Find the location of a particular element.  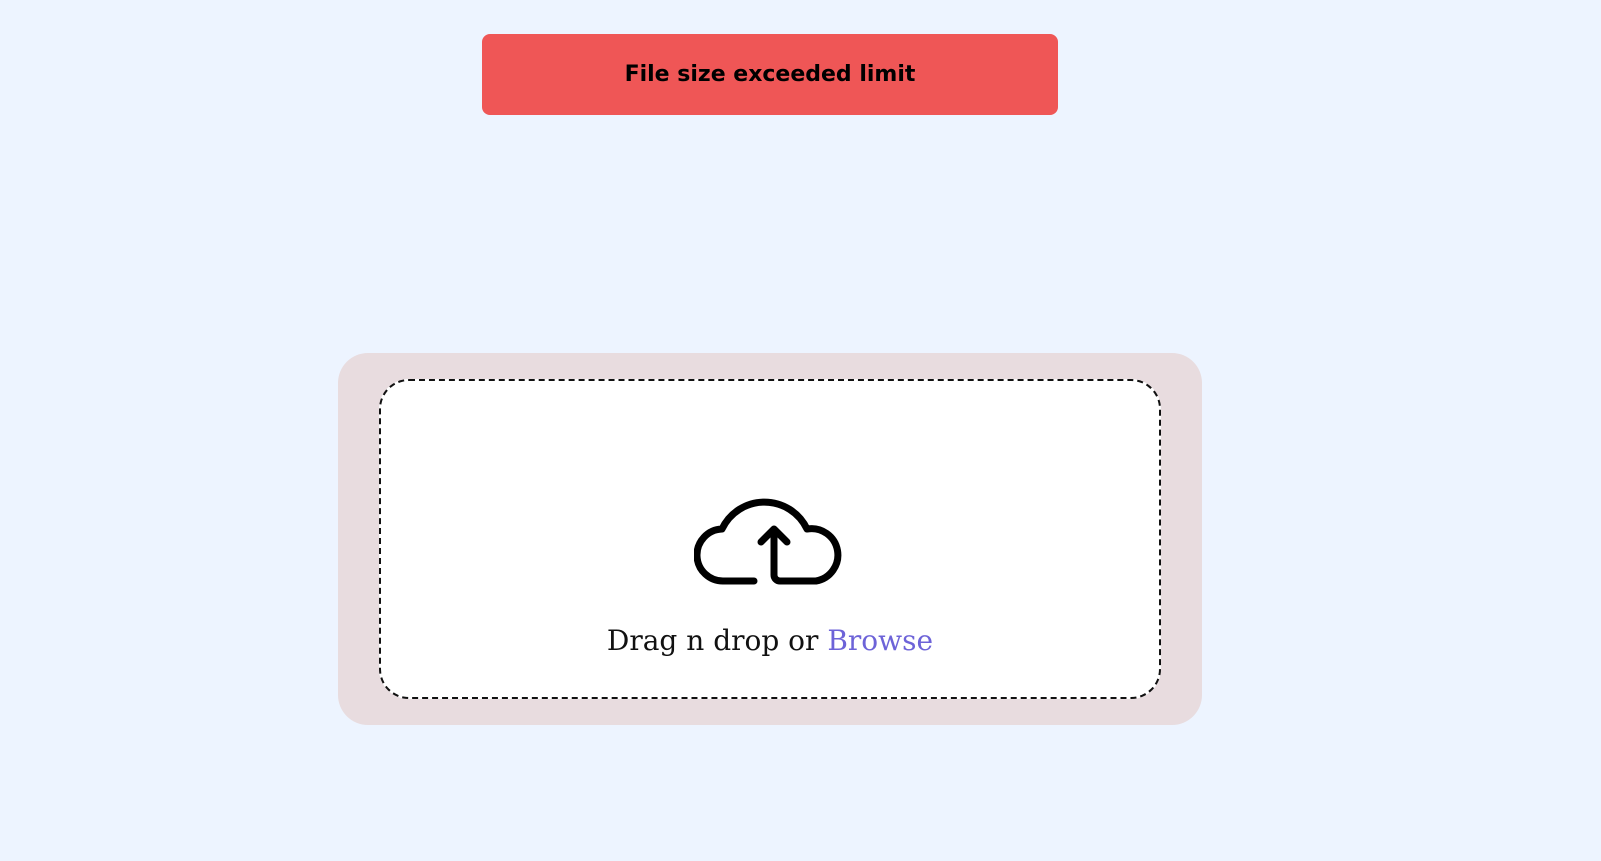

browse-link: Browse is located at coordinates (880, 640).